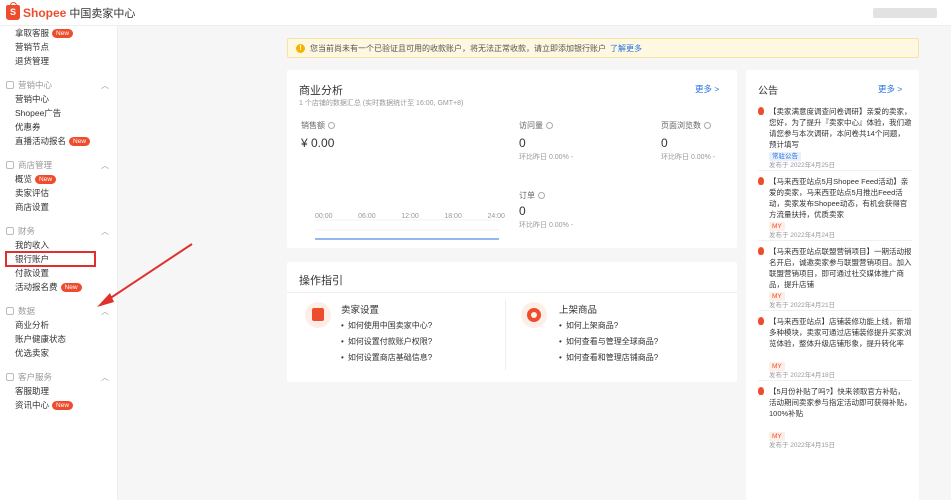 The width and height of the screenshot is (951, 500). Describe the element at coordinates (608, 341) in the screenshot. I see `guide-link: 如何查看与管理全球商品?` at that location.